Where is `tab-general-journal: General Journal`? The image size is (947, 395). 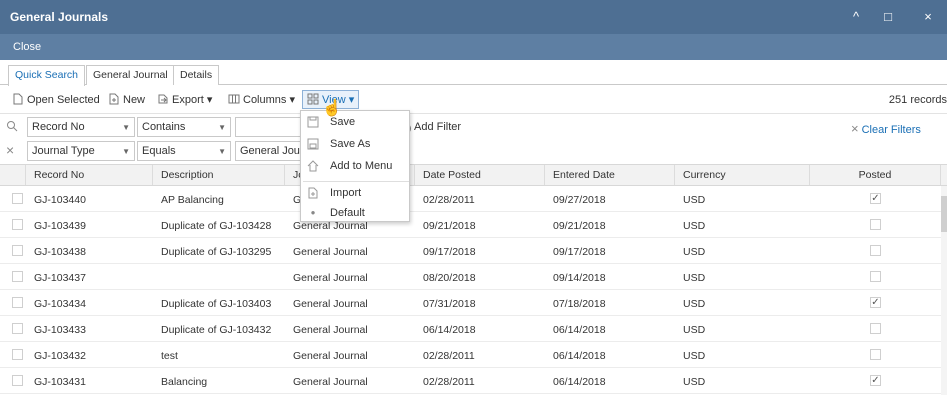
tab-general-journal: General Journal is located at coordinates (130, 75).